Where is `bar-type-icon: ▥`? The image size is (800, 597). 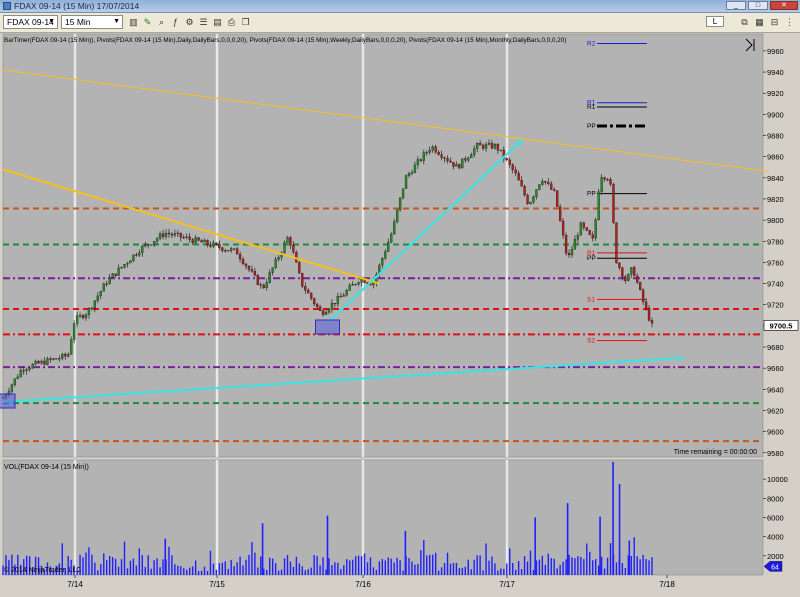
bar-type-icon: ▥ is located at coordinates (133, 22).